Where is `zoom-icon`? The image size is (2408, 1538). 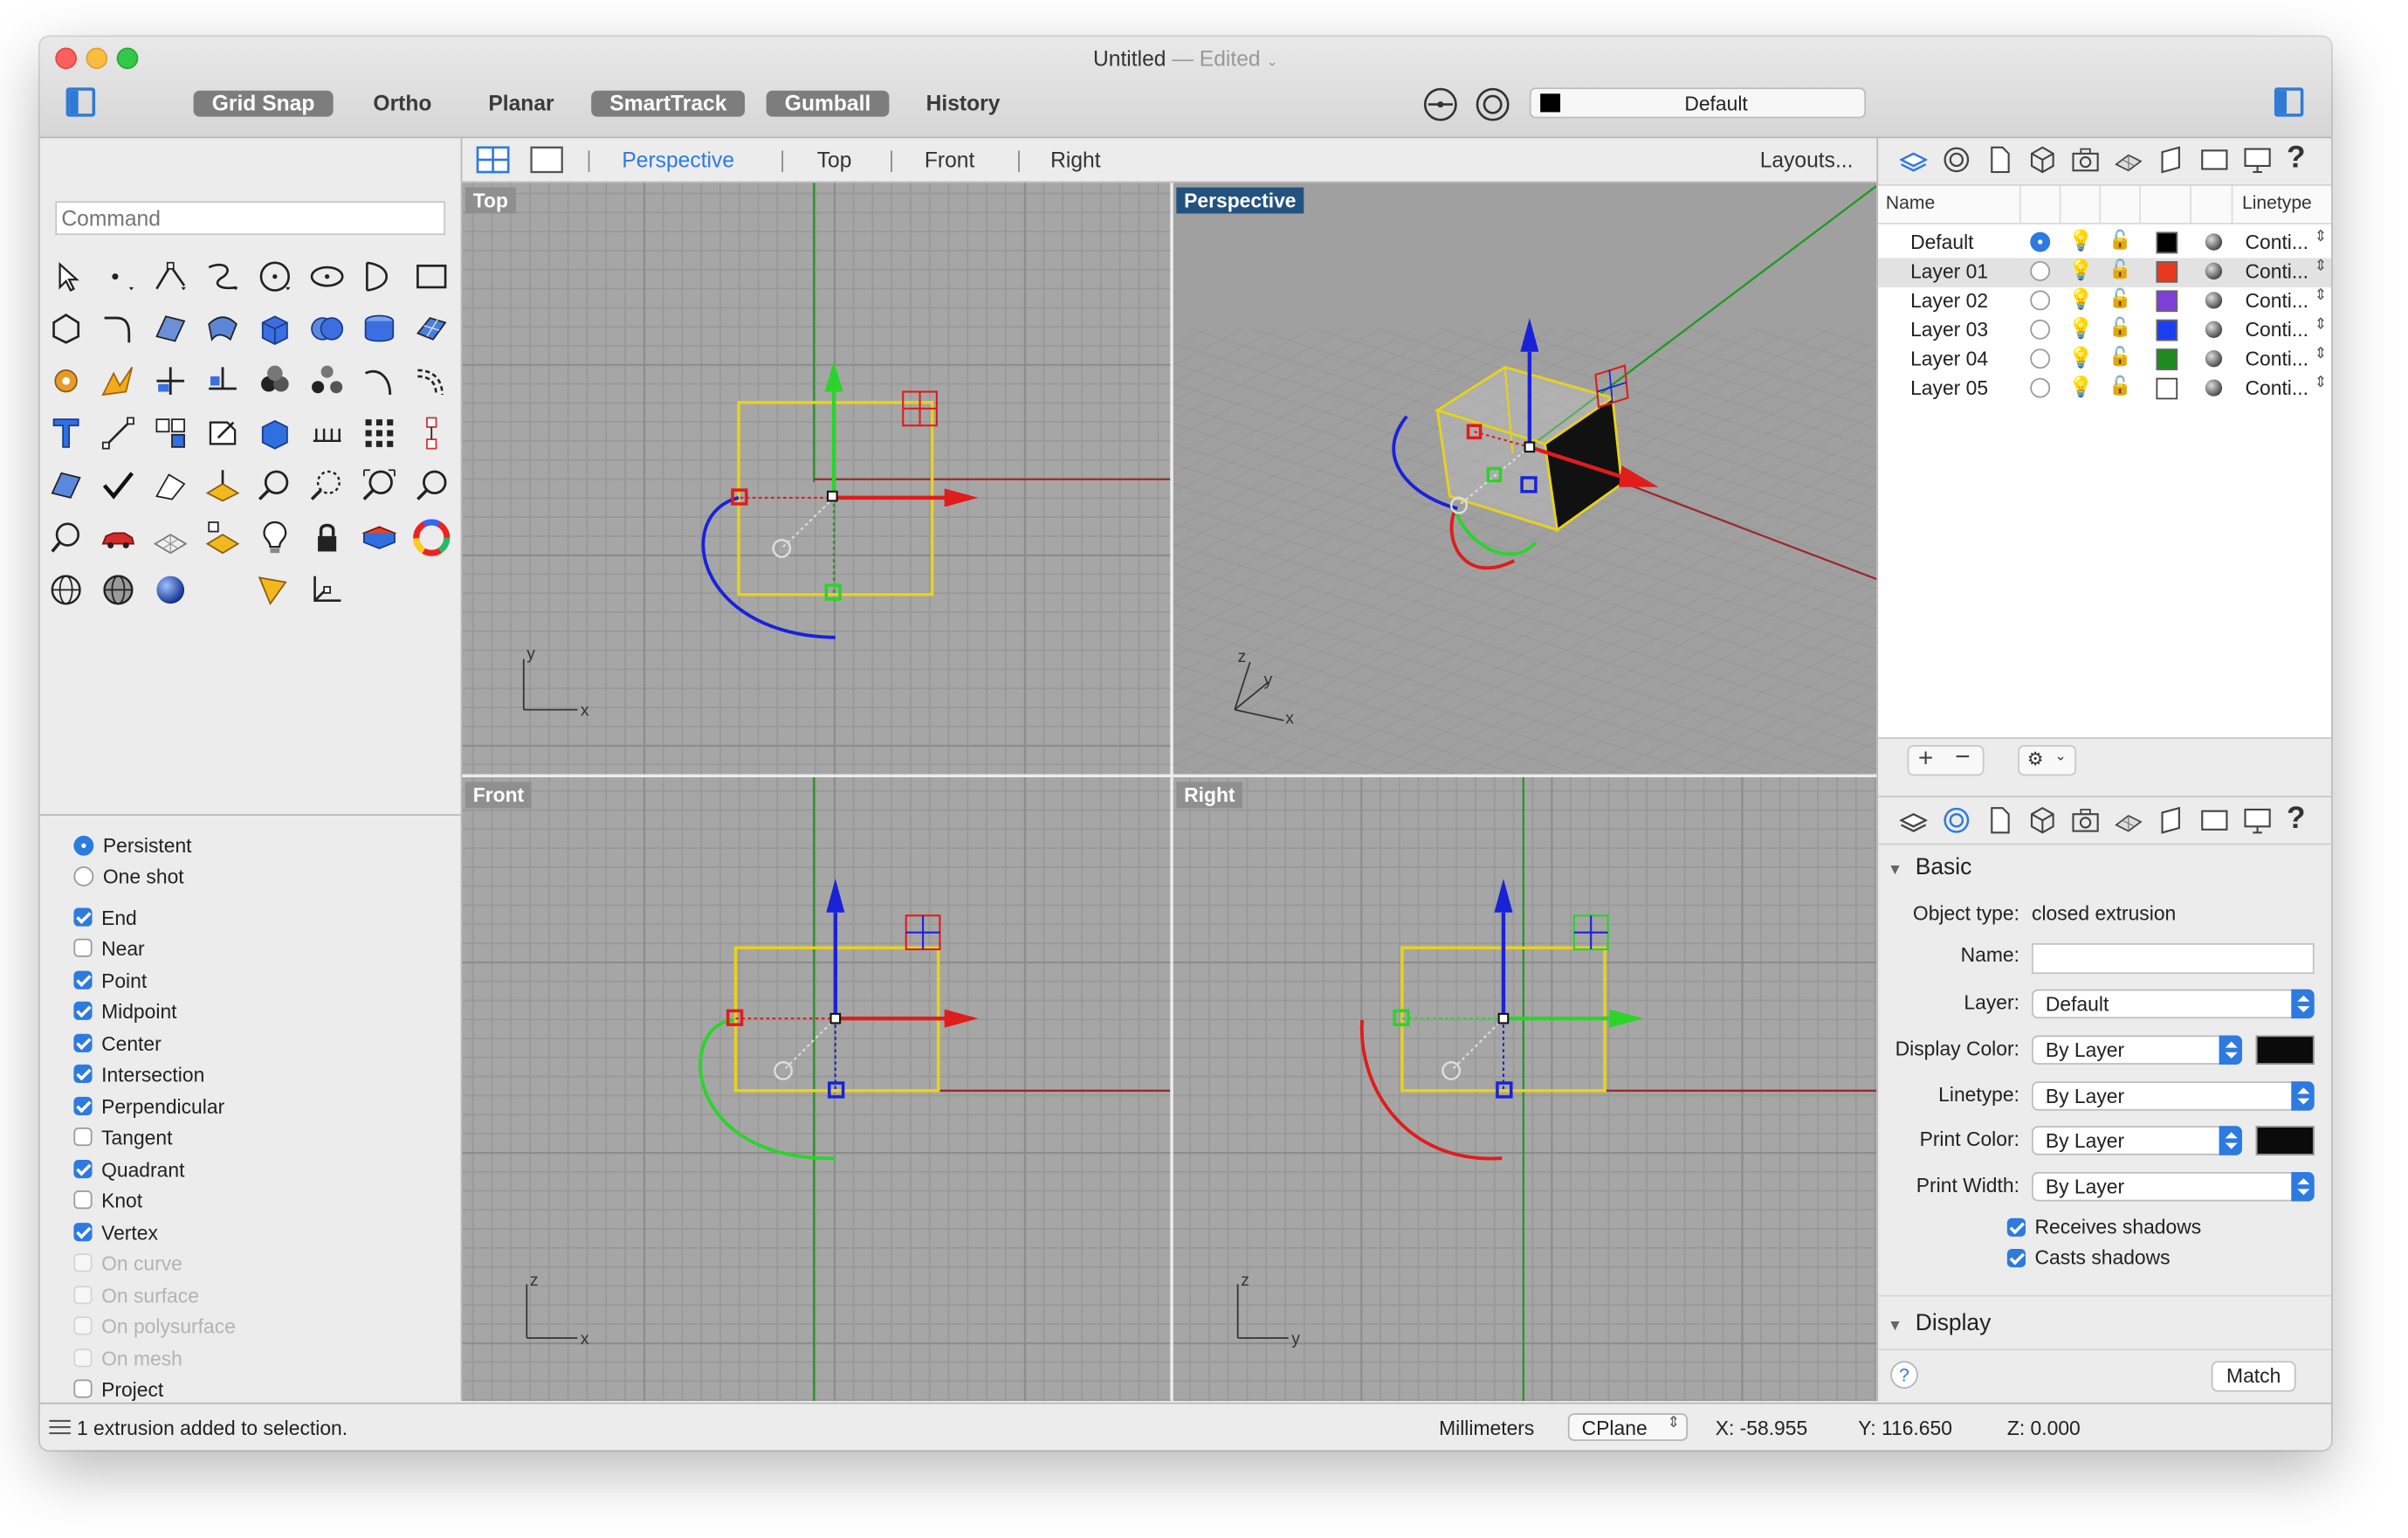
zoom-icon is located at coordinates (275, 486).